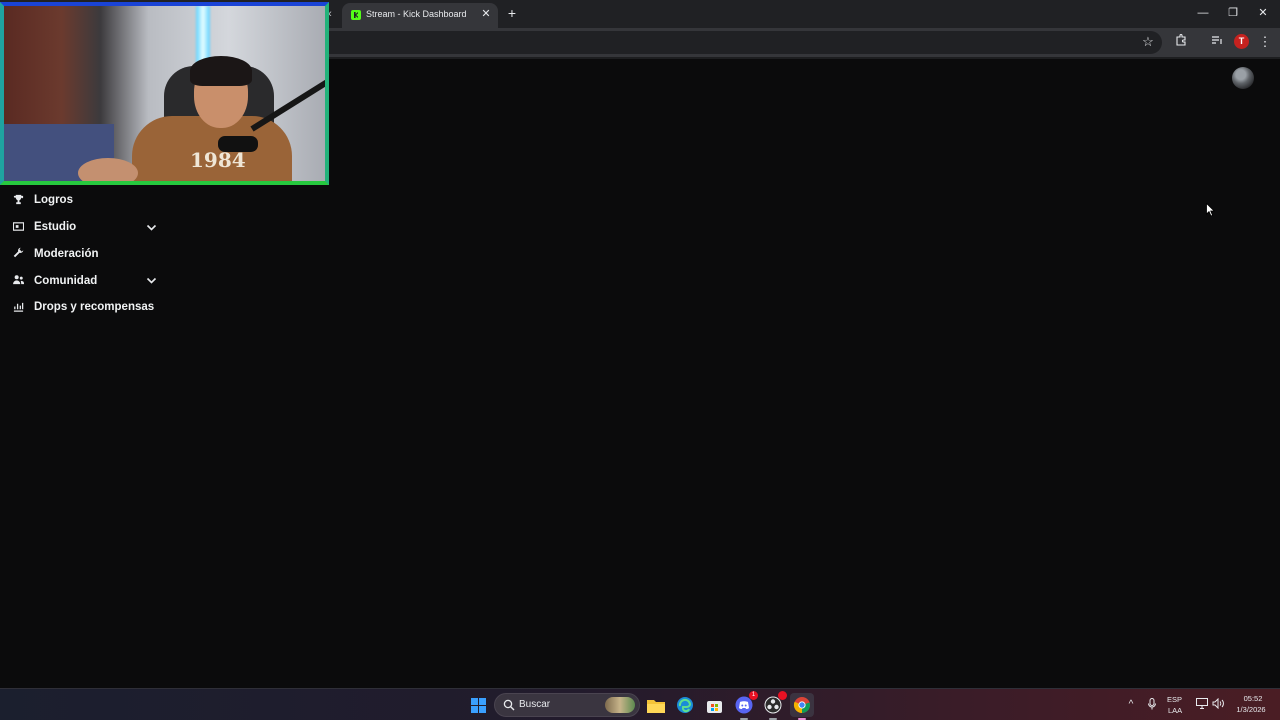  I want to click on start-button, so click(478, 705).